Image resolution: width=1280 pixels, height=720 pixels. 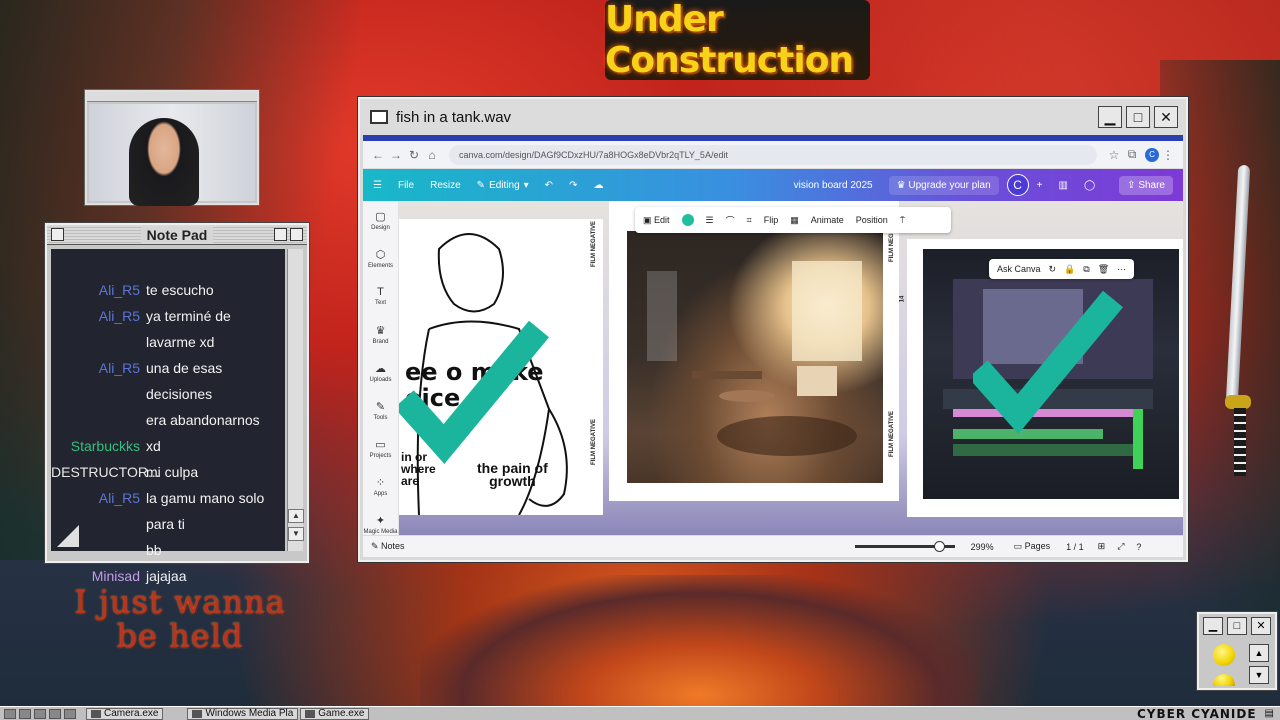 What do you see at coordinates (414, 155) in the screenshot?
I see `reload-icon: ↻` at bounding box center [414, 155].